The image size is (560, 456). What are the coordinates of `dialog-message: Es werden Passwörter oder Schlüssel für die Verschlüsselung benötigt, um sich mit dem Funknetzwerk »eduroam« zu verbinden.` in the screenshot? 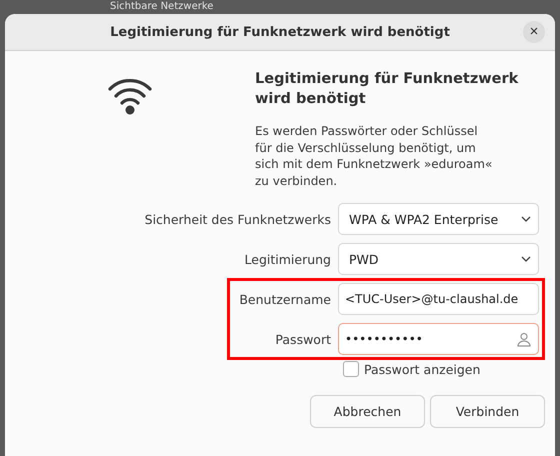 It's located at (374, 156).